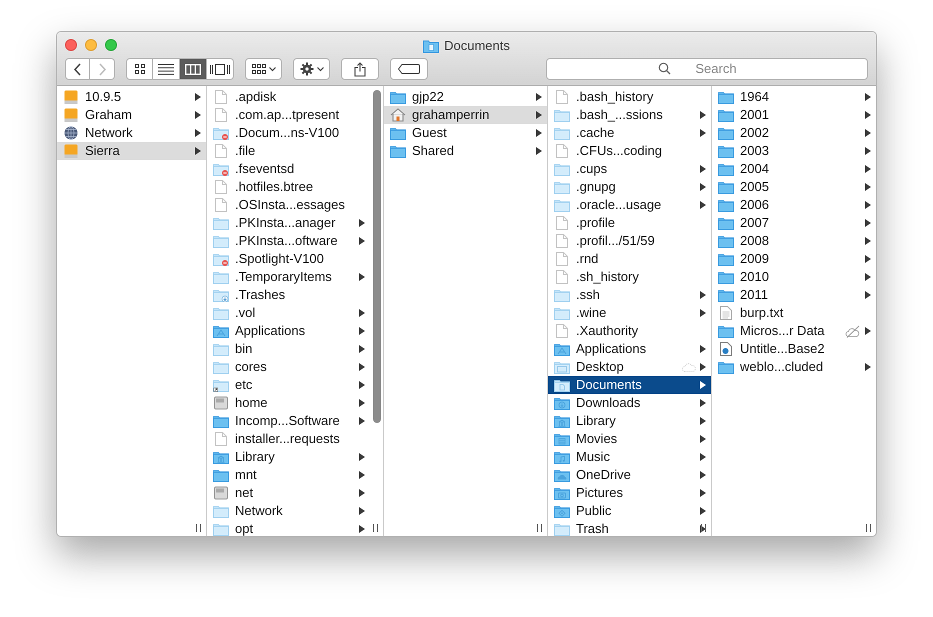 The height and width of the screenshot is (617, 933). I want to click on file-list-item: Trash, so click(629, 528).